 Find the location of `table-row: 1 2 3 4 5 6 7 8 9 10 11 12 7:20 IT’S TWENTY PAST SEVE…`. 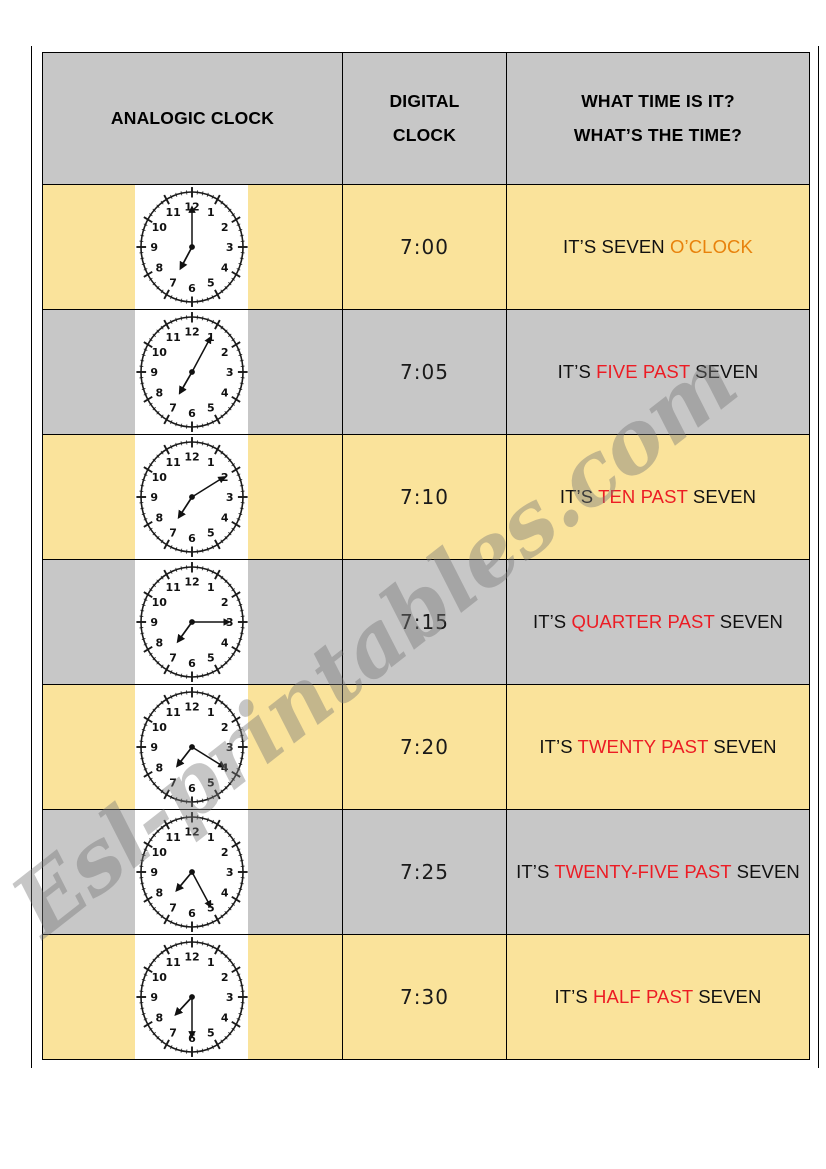

table-row: 1 2 3 4 5 6 7 8 9 10 11 12 7:20 IT’S TWENTY PAST SEVE… is located at coordinates (426, 747).